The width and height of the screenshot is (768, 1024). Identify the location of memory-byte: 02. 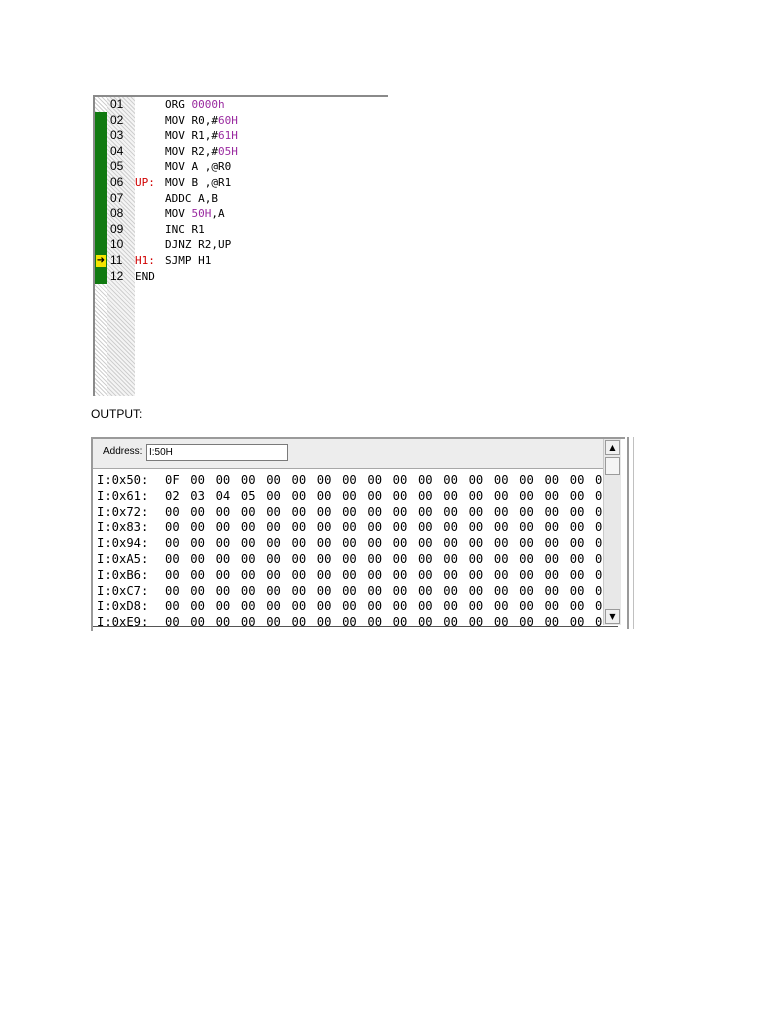
(177, 497).